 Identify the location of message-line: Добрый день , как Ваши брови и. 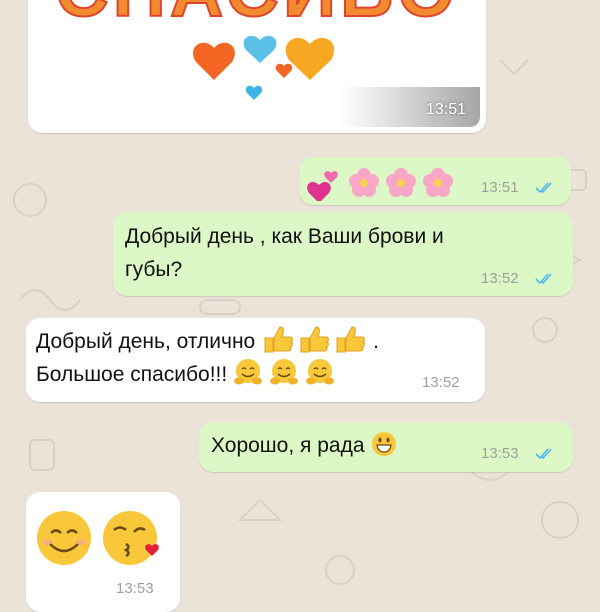
(284, 236).